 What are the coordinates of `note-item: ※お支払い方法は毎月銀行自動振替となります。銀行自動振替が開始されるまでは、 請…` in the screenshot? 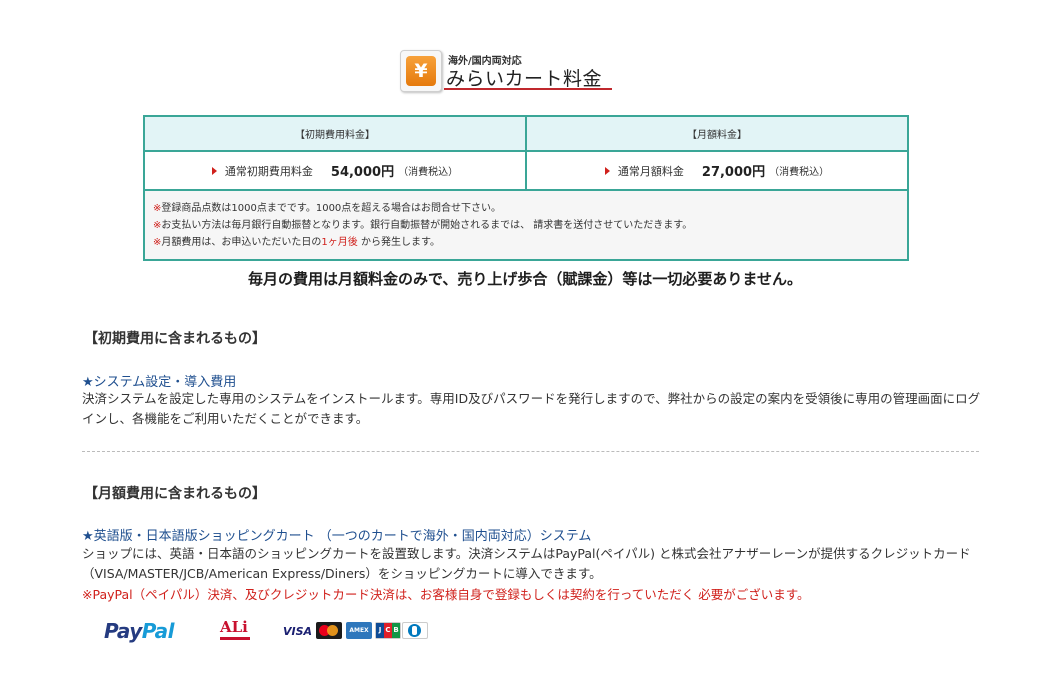 It's located at (530, 225).